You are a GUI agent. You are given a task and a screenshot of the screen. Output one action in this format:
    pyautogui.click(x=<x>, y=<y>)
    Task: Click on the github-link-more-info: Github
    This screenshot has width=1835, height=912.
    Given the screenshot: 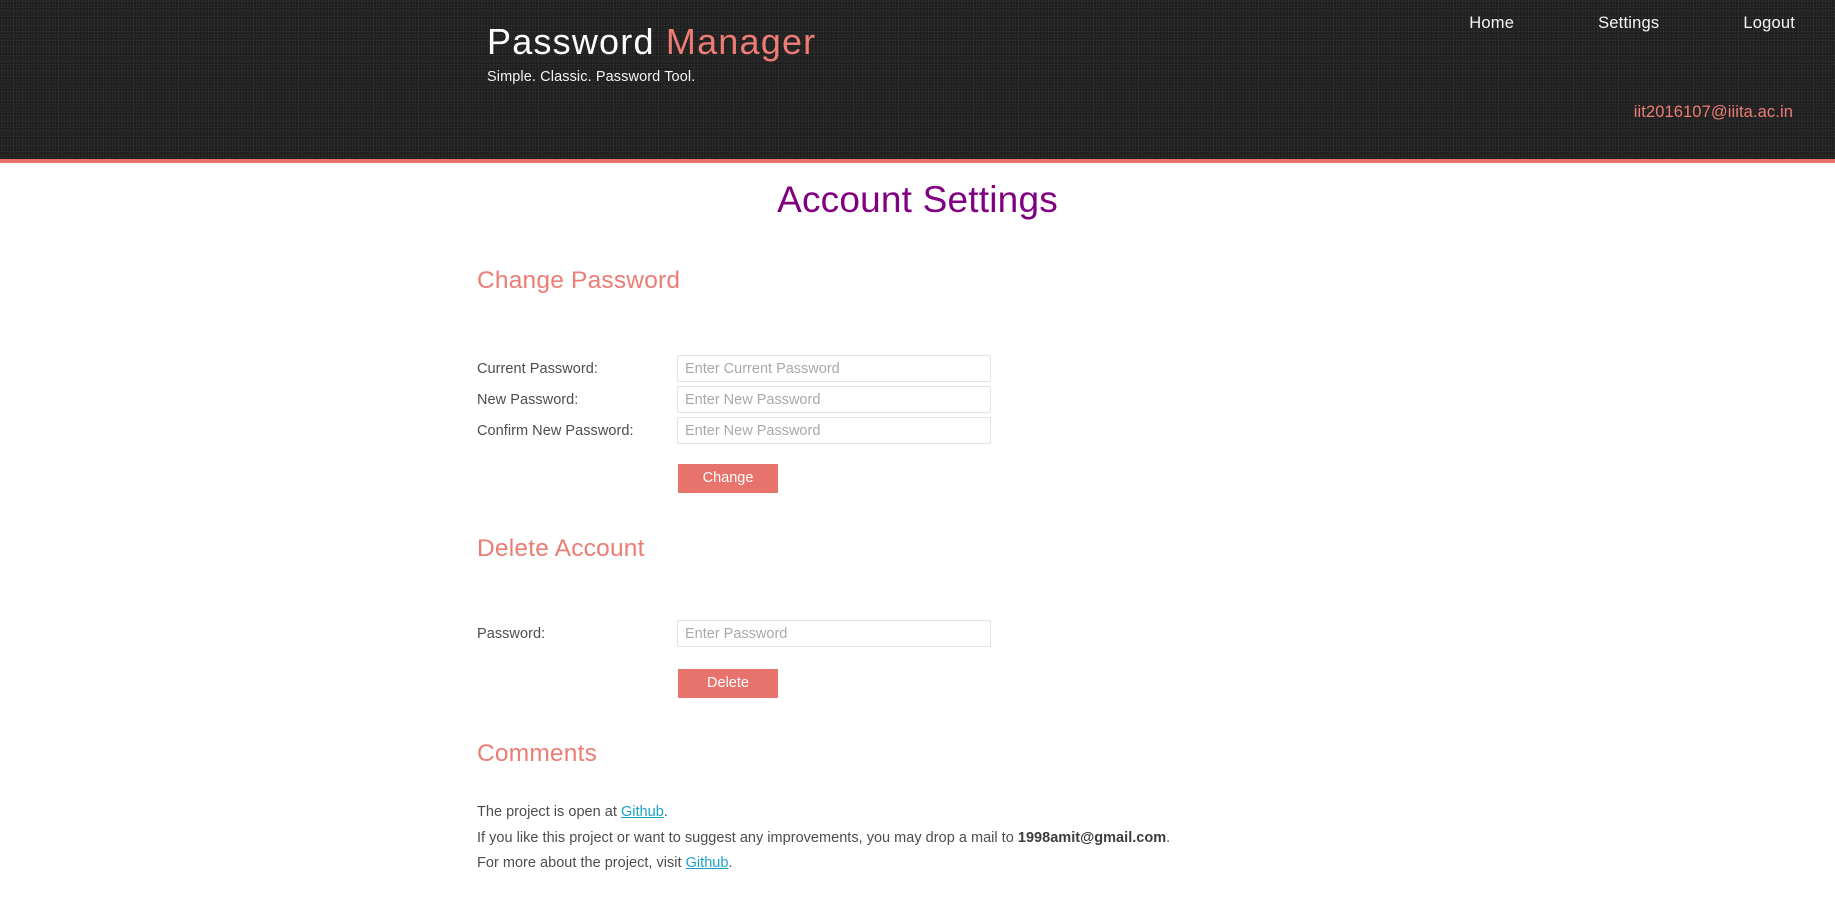 What is the action you would take?
    pyautogui.click(x=707, y=863)
    